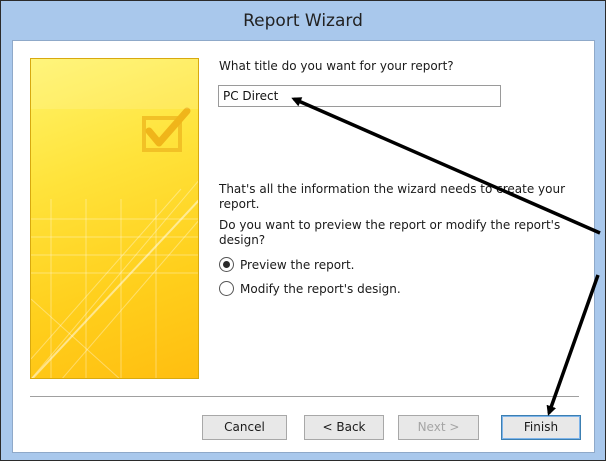  I want to click on info-line-4: design?, so click(242, 240).